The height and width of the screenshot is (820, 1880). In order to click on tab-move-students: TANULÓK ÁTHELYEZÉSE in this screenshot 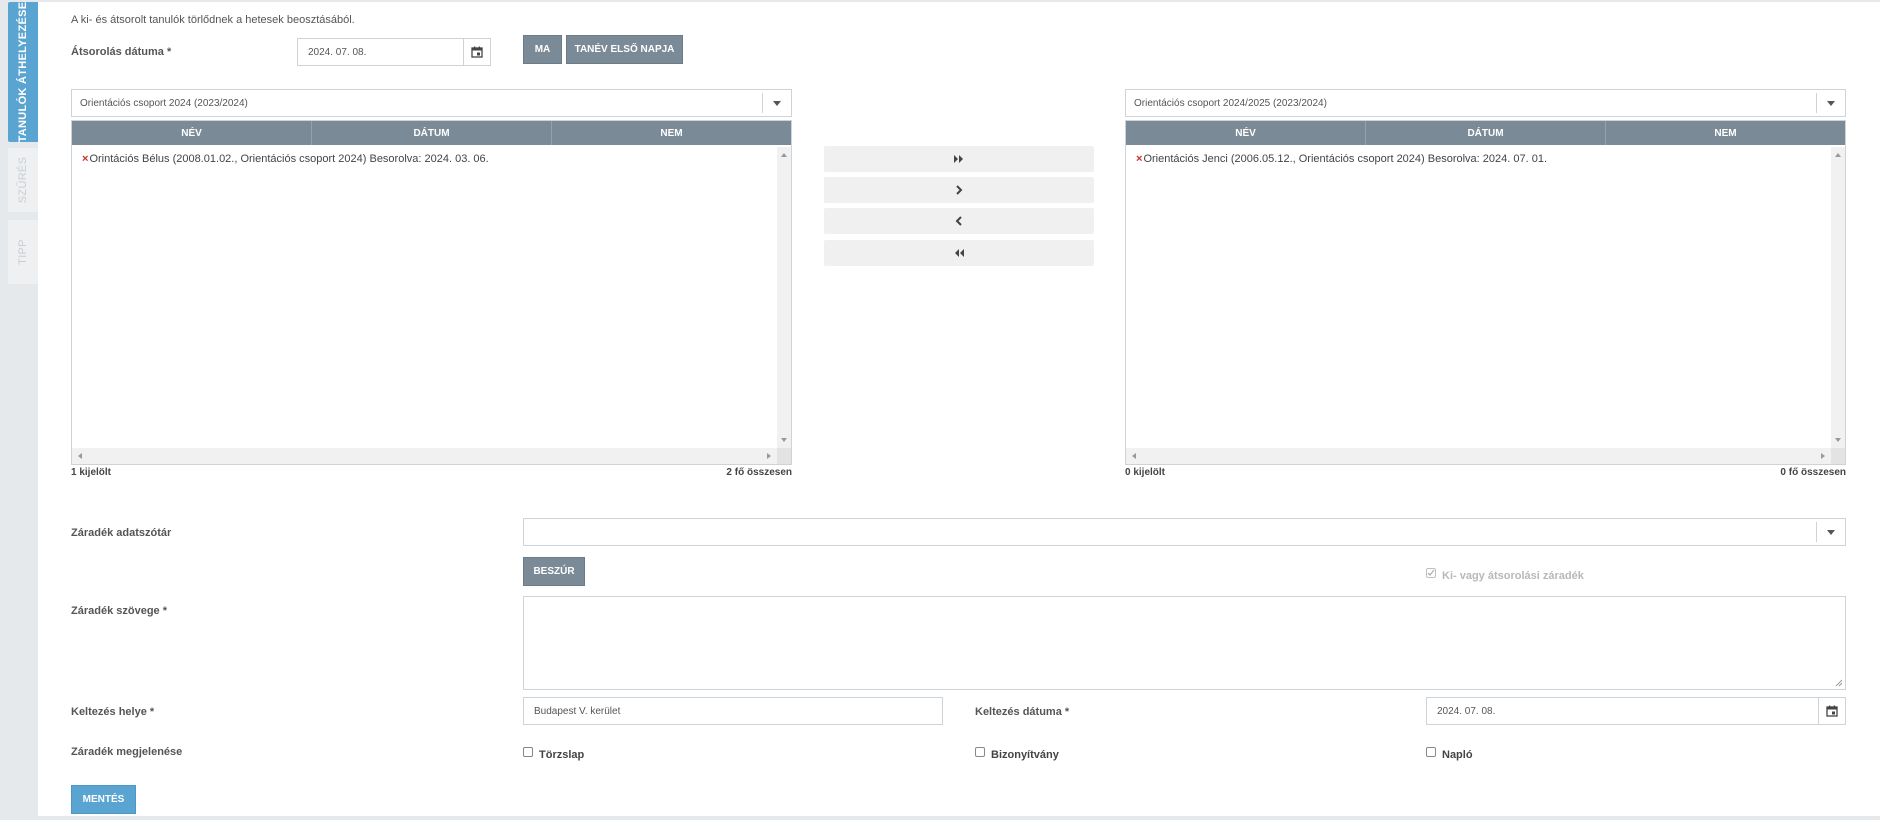, I will do `click(23, 72)`.